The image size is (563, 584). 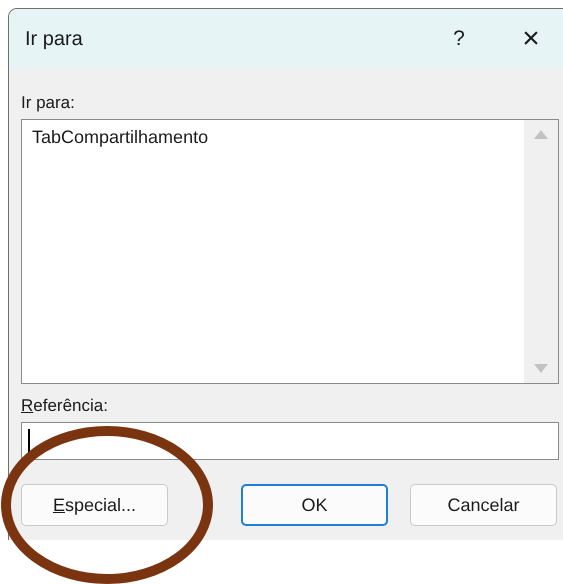 I want to click on field-label: Ir para:, so click(x=48, y=103).